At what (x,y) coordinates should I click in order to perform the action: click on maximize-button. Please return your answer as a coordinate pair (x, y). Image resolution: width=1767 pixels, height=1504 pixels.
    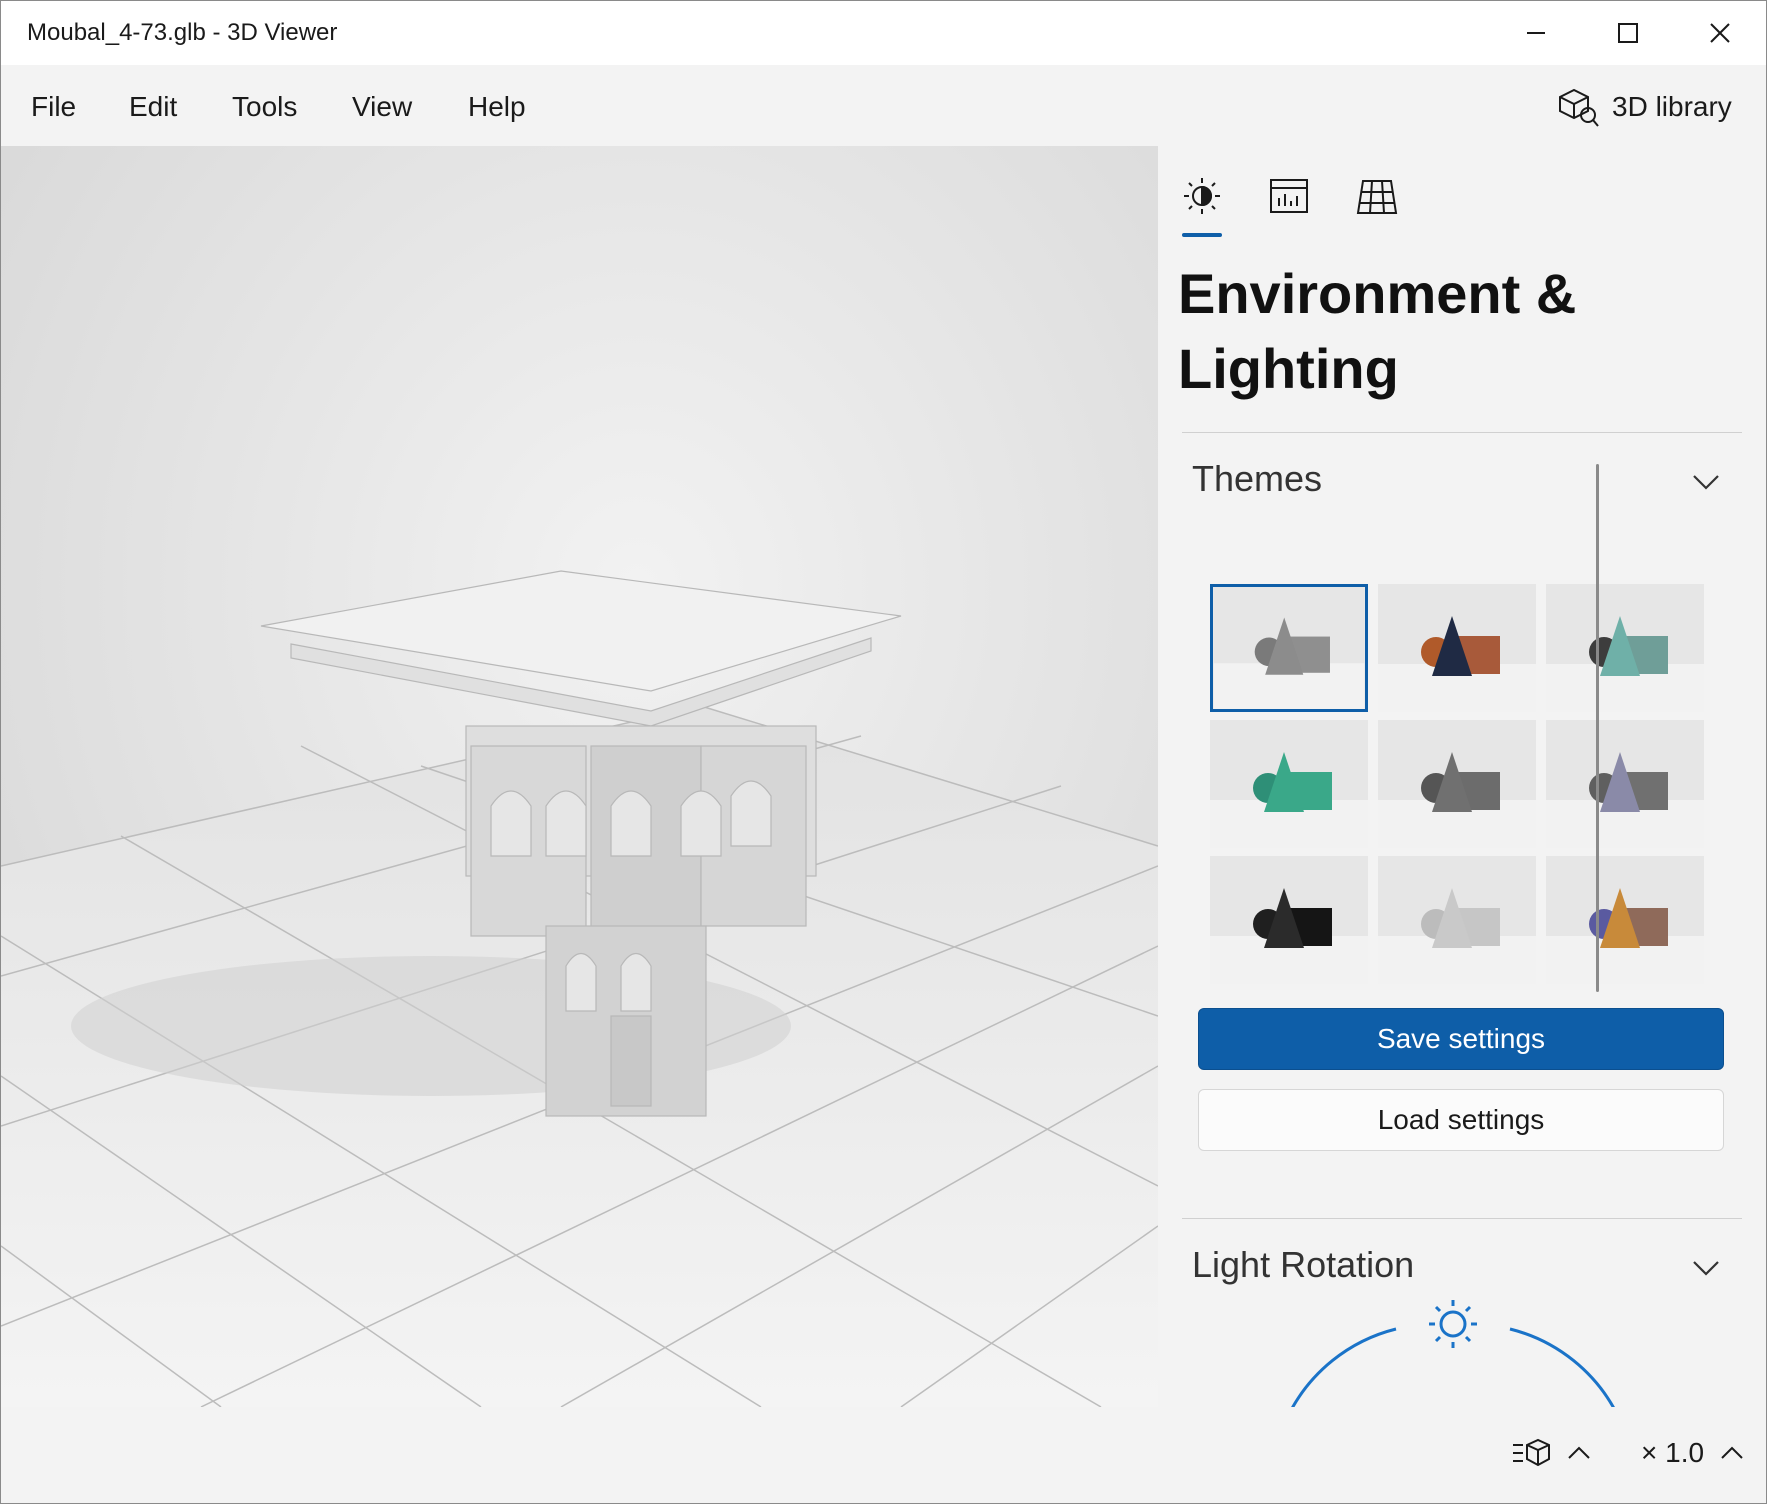
    Looking at the image, I should click on (1628, 33).